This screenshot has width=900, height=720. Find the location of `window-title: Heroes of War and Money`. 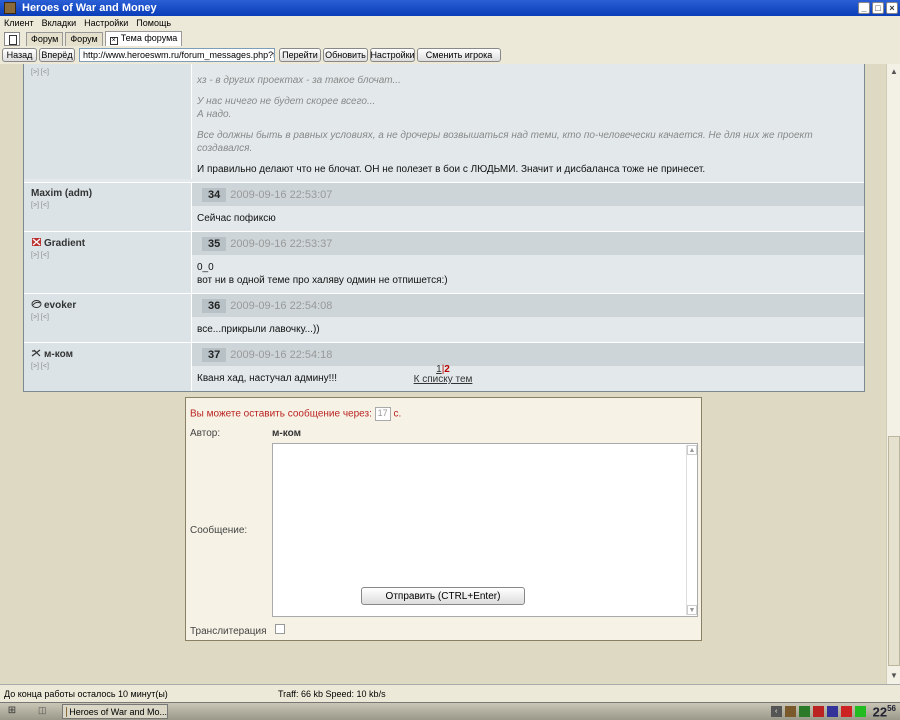

window-title: Heroes of War and Money is located at coordinates (89, 8).